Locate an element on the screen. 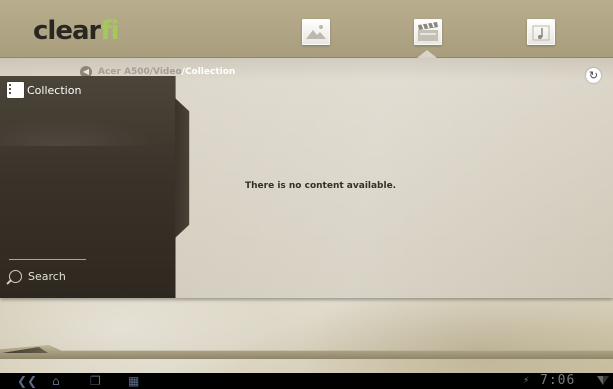  wifi-icon is located at coordinates (603, 380).